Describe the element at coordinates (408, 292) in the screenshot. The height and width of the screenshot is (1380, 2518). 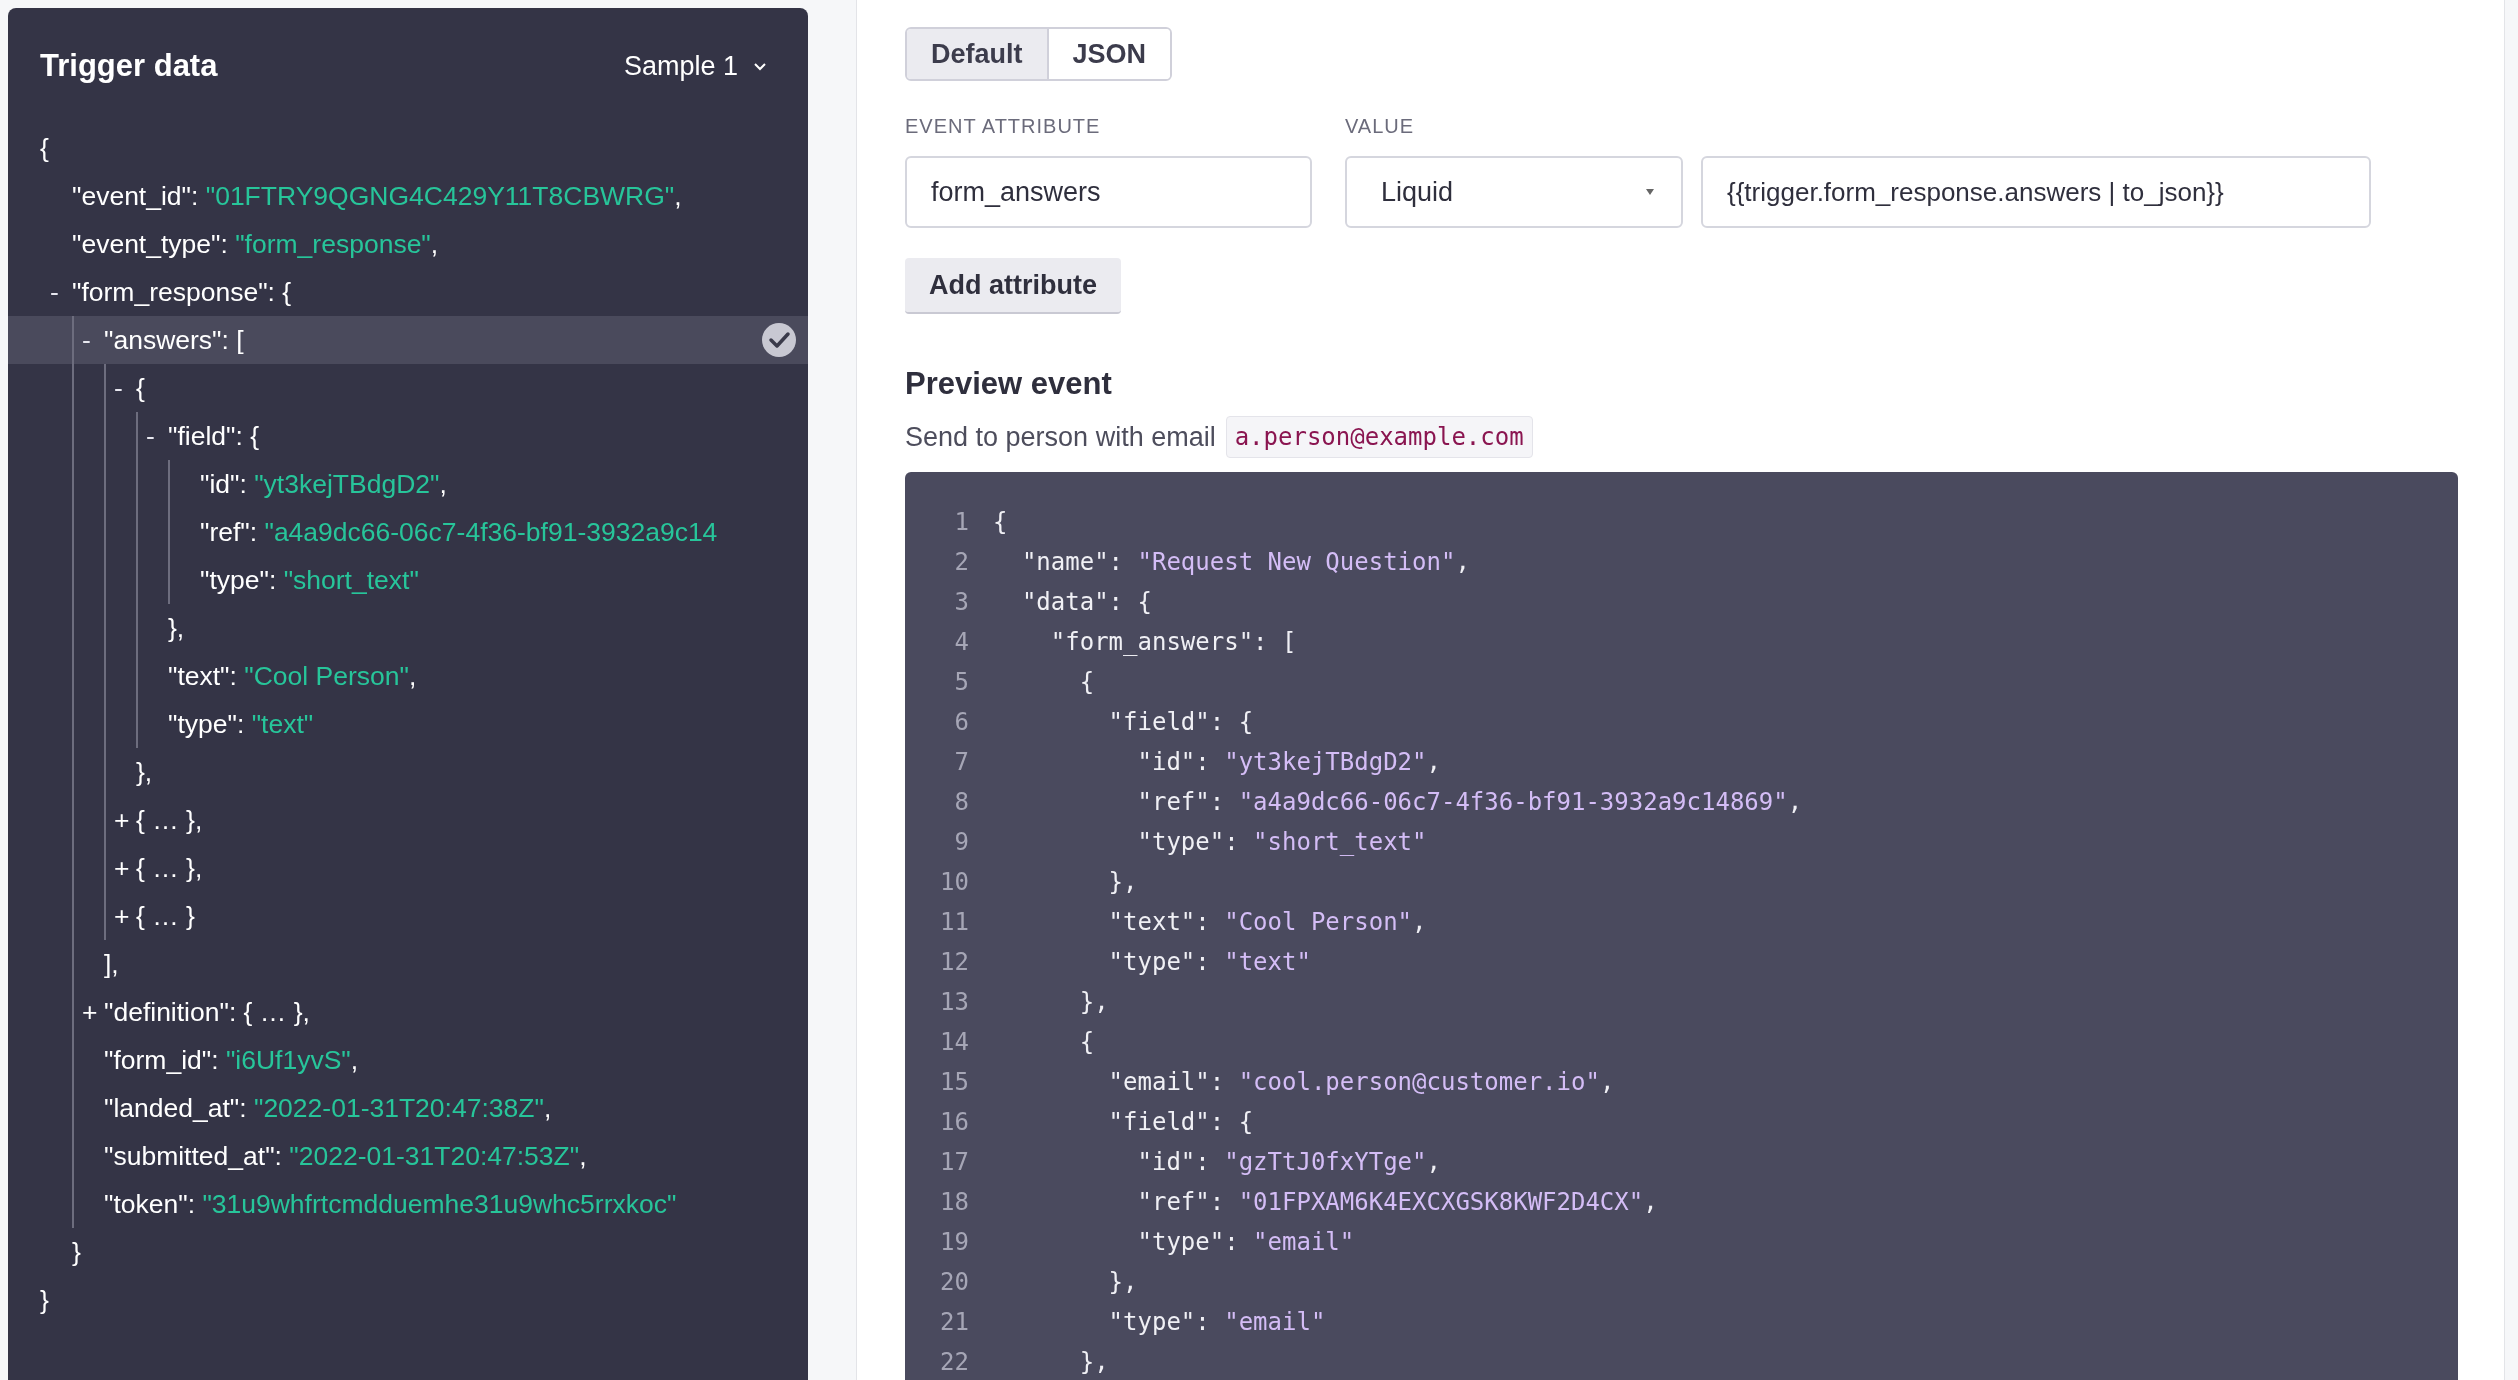
I see `tree-row: - "form_response": {` at that location.